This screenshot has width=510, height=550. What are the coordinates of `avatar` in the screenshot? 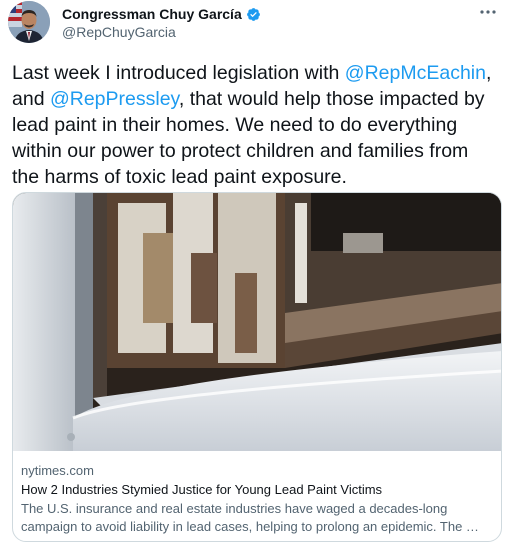 It's located at (29, 22).